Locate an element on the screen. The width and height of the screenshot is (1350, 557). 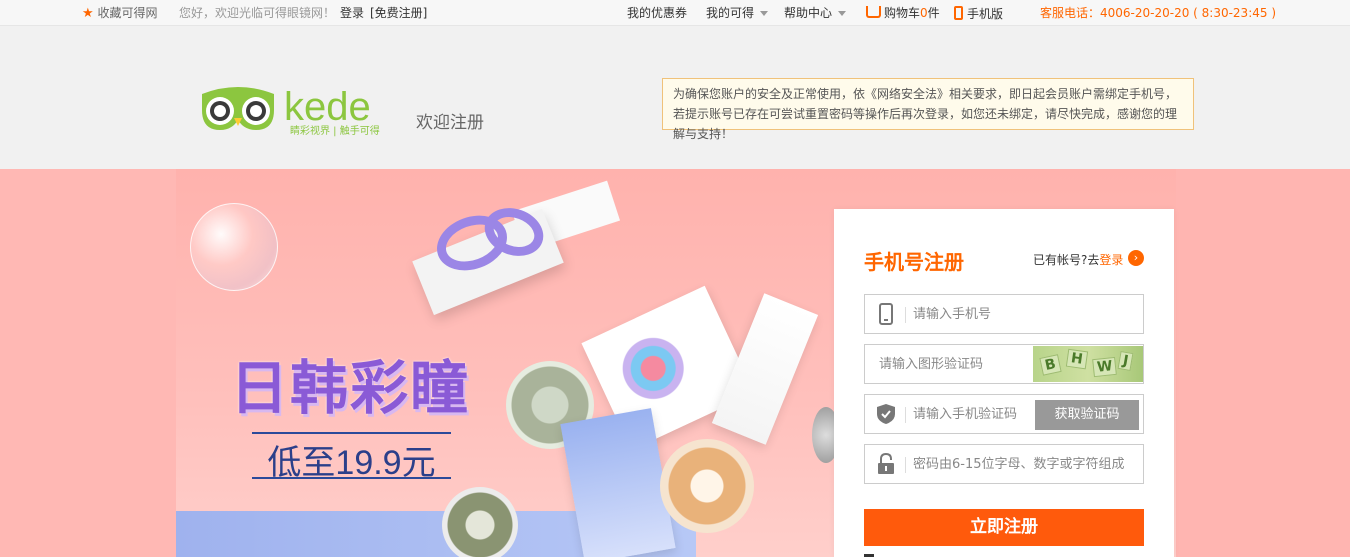
lock-icon is located at coordinates (886, 463).